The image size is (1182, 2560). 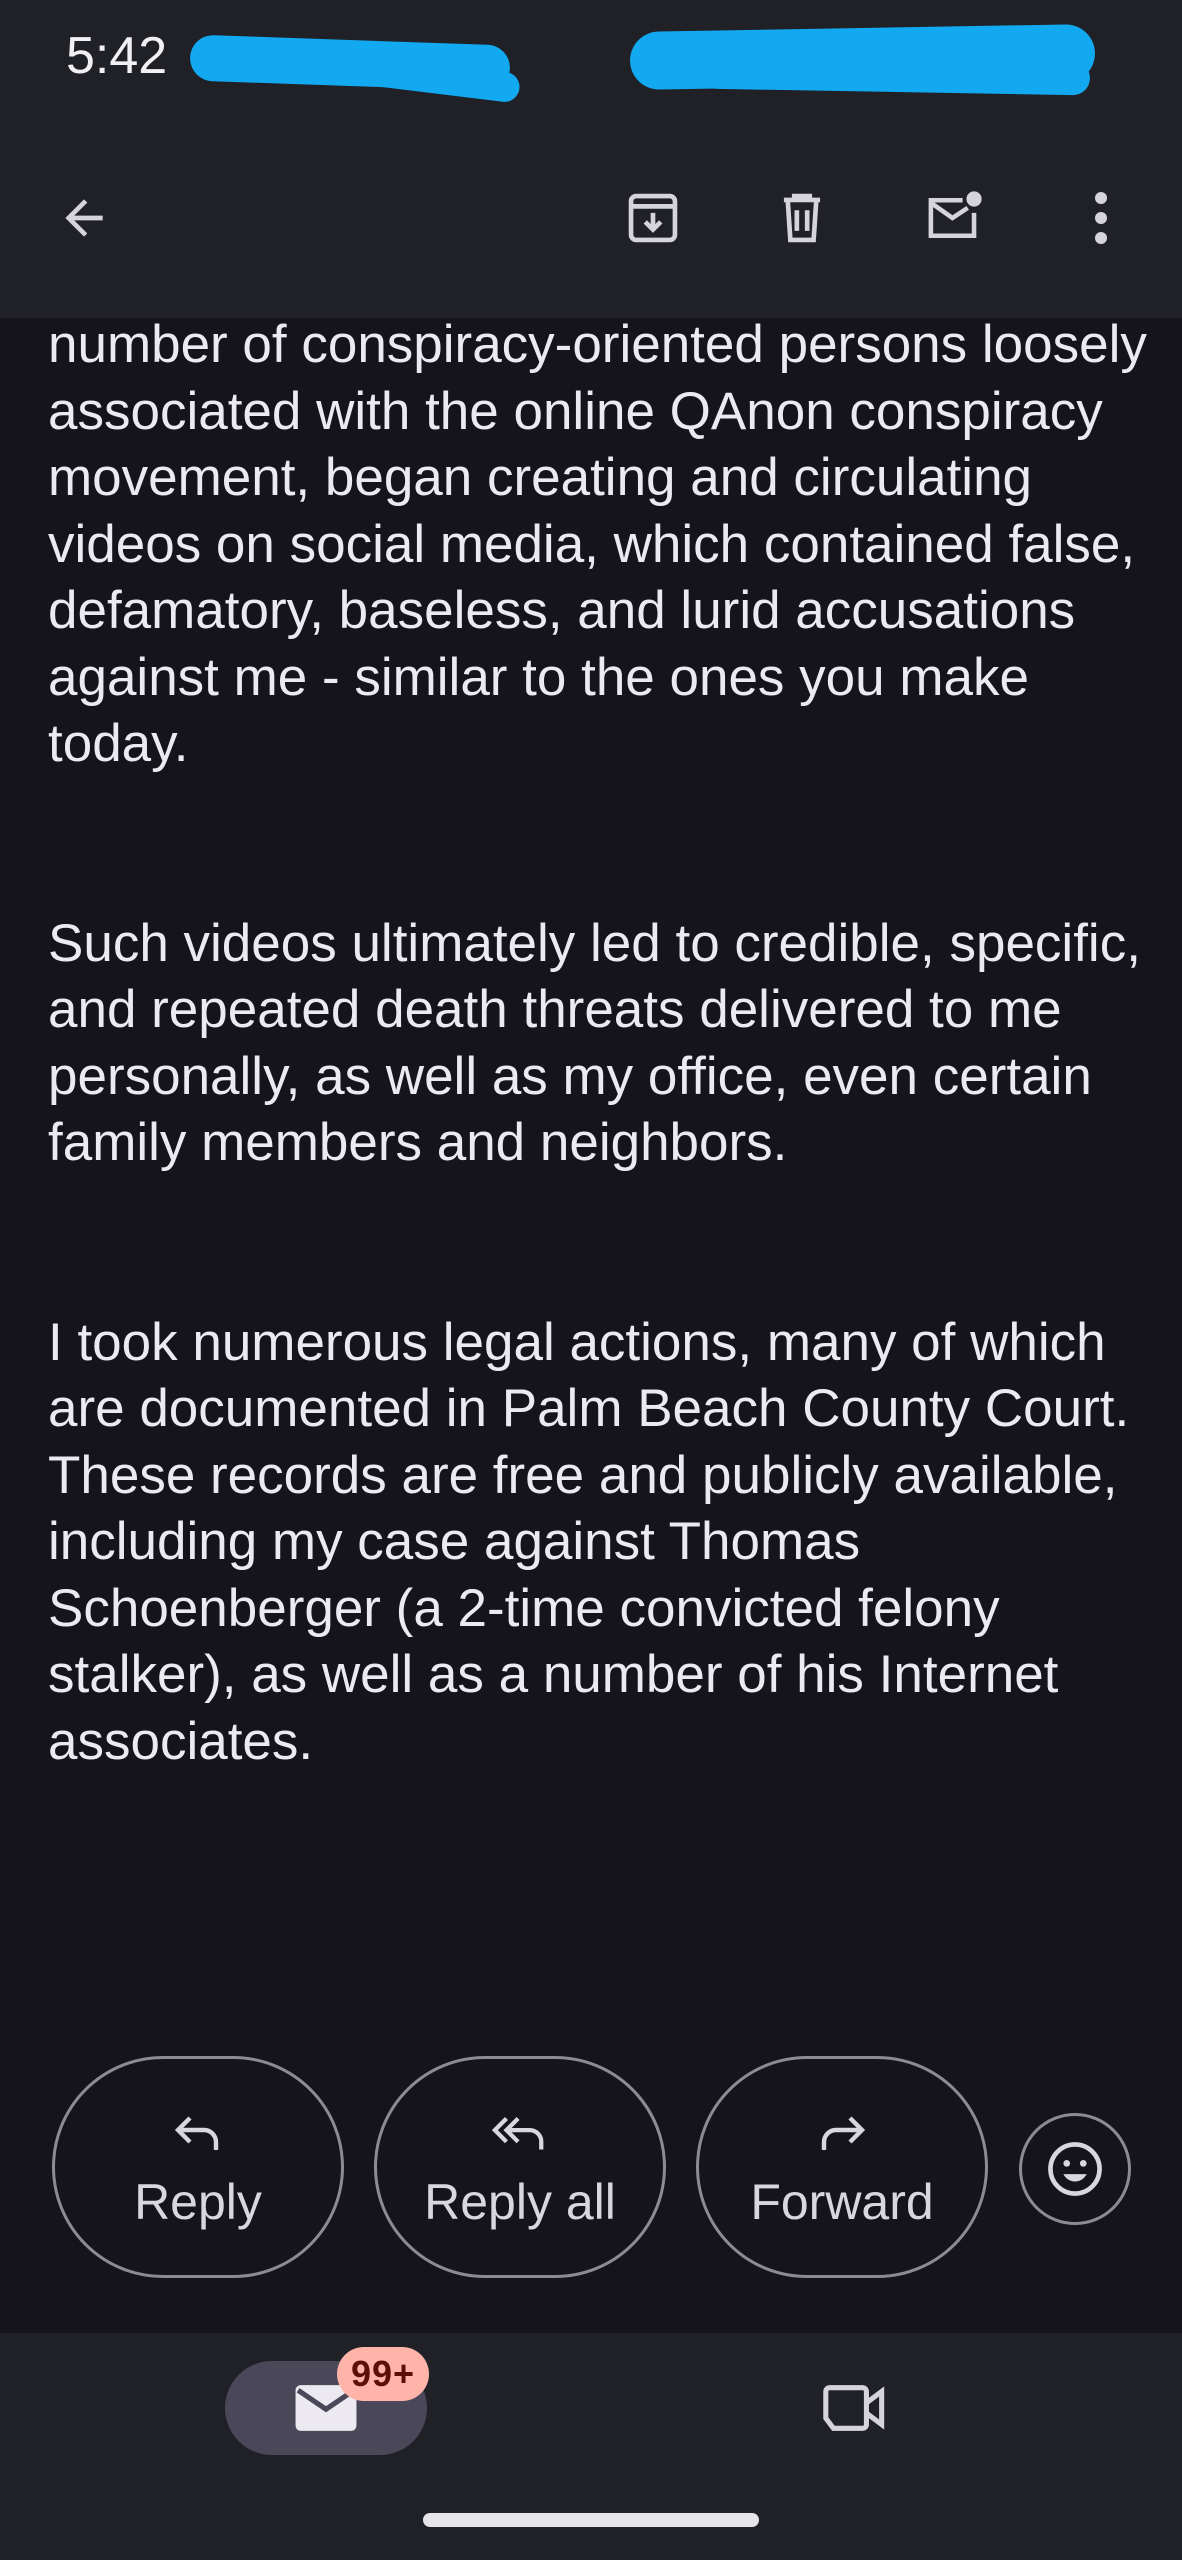 I want to click on trash-icon, so click(x=802, y=218).